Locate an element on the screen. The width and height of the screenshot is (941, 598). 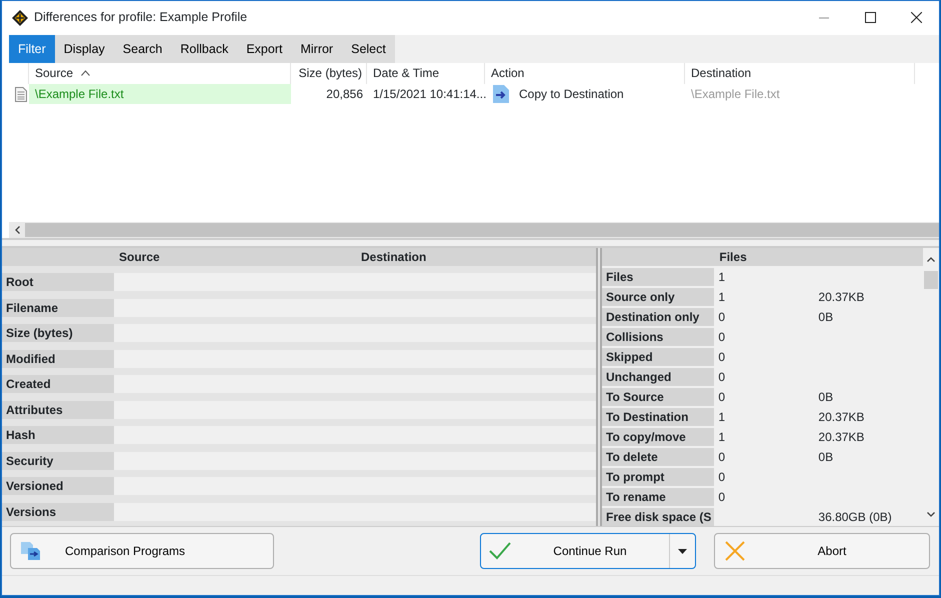
row-label: Unchanged is located at coordinates (658, 377).